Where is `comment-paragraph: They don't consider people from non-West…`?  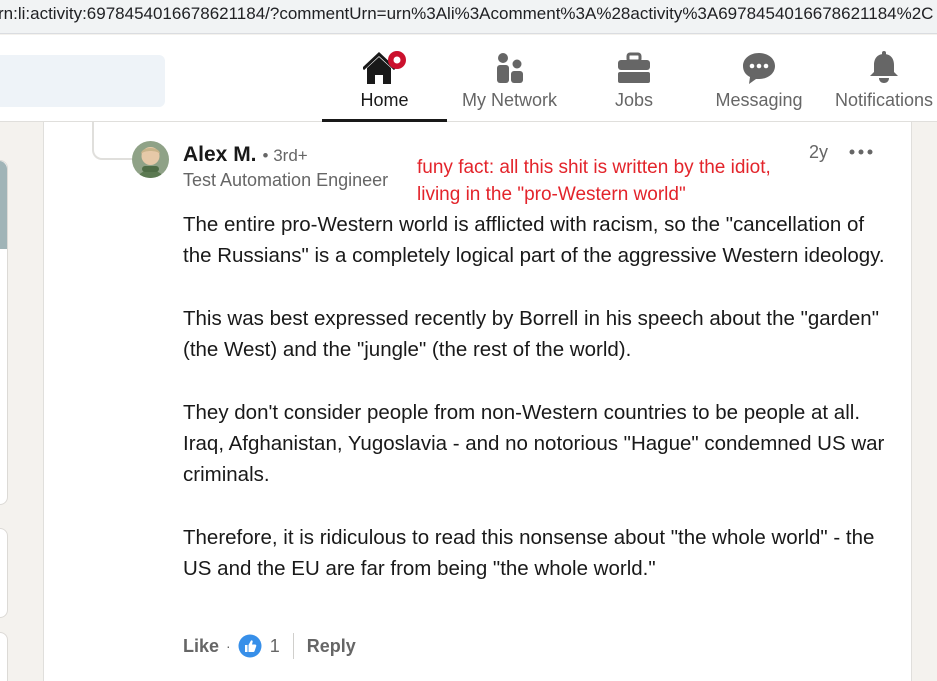 comment-paragraph: They don't consider people from non-West… is located at coordinates (534, 443).